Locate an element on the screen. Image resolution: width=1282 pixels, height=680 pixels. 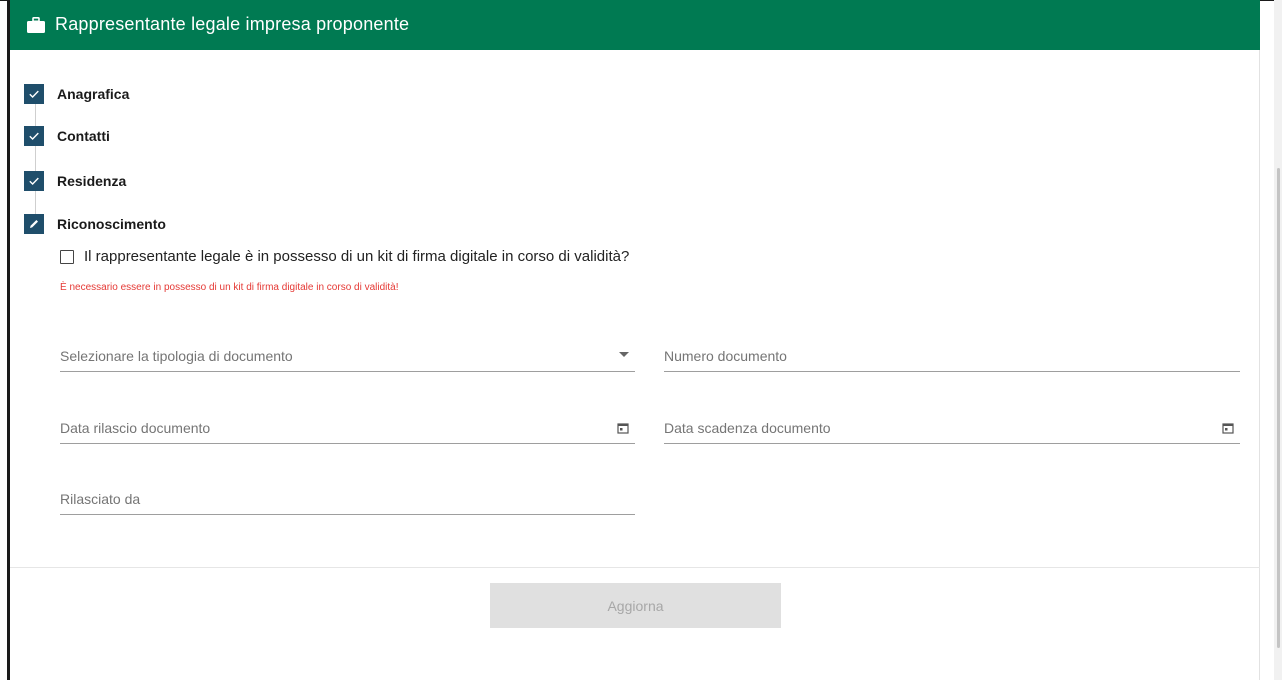
step-label: Contatti is located at coordinates (83, 136).